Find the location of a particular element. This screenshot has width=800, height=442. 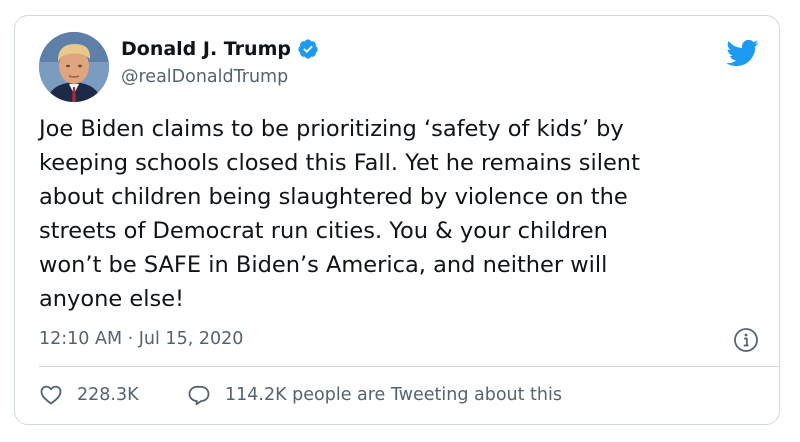

speech-bubble-icon is located at coordinates (199, 395).